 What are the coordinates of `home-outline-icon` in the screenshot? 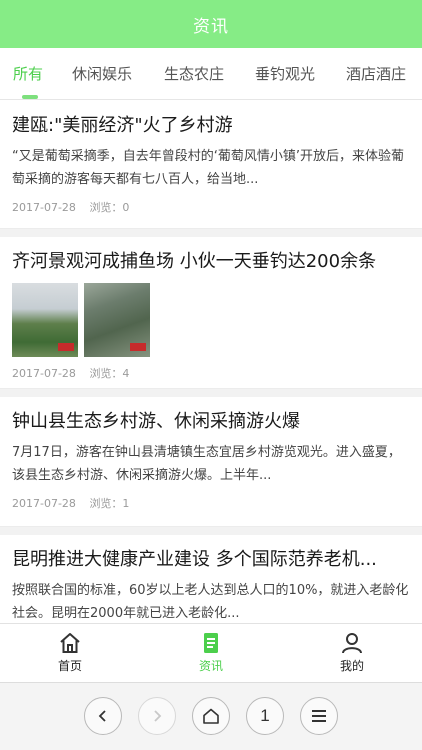 It's located at (211, 716).